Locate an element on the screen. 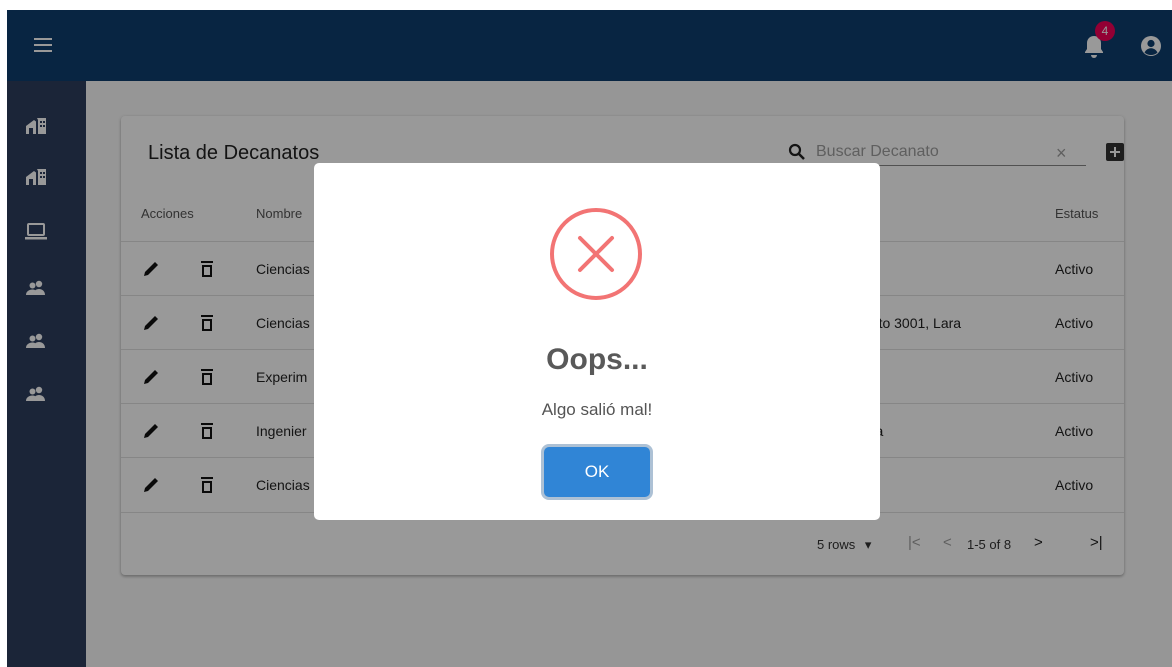 This screenshot has height=667, width=1172. error-icon is located at coordinates (596, 254).